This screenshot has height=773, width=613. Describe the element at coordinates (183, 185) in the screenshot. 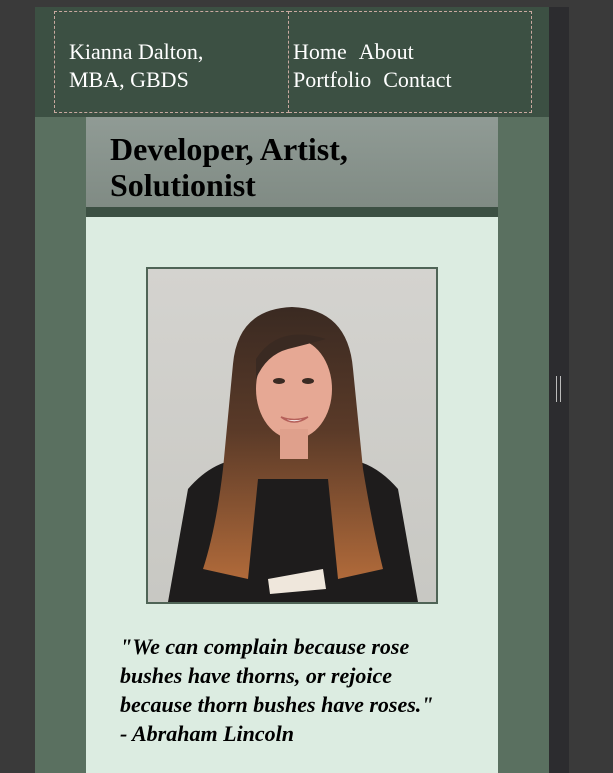

I see `title-line-2: Solutionist` at that location.